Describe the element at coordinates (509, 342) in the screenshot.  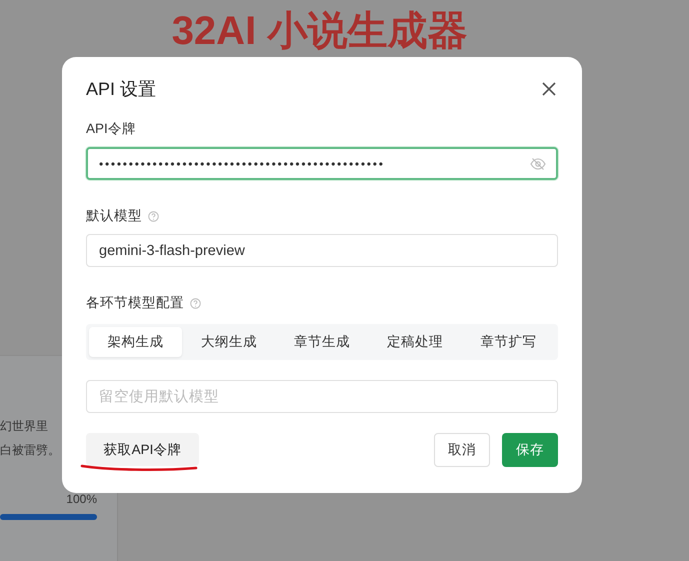
I see `stage-tab: 章节扩写` at that location.